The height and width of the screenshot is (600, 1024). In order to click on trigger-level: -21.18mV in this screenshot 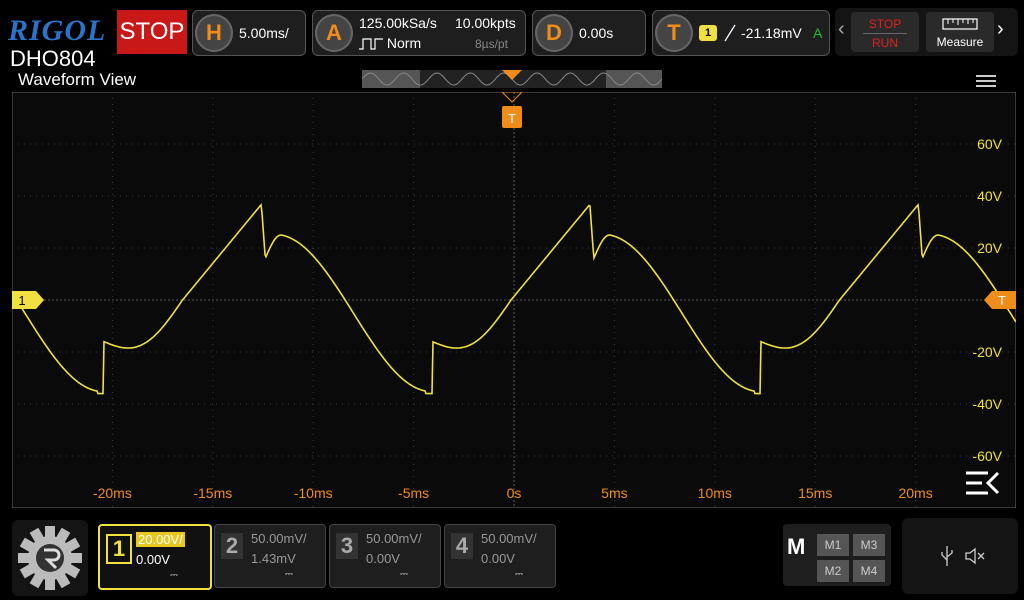, I will do `click(771, 33)`.